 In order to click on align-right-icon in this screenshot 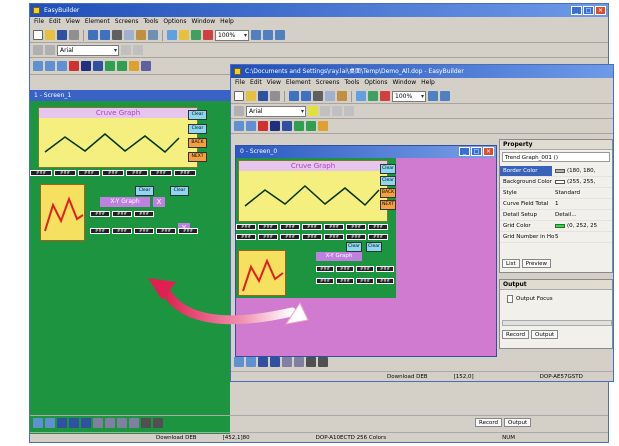, I will do `click(50, 50)`.